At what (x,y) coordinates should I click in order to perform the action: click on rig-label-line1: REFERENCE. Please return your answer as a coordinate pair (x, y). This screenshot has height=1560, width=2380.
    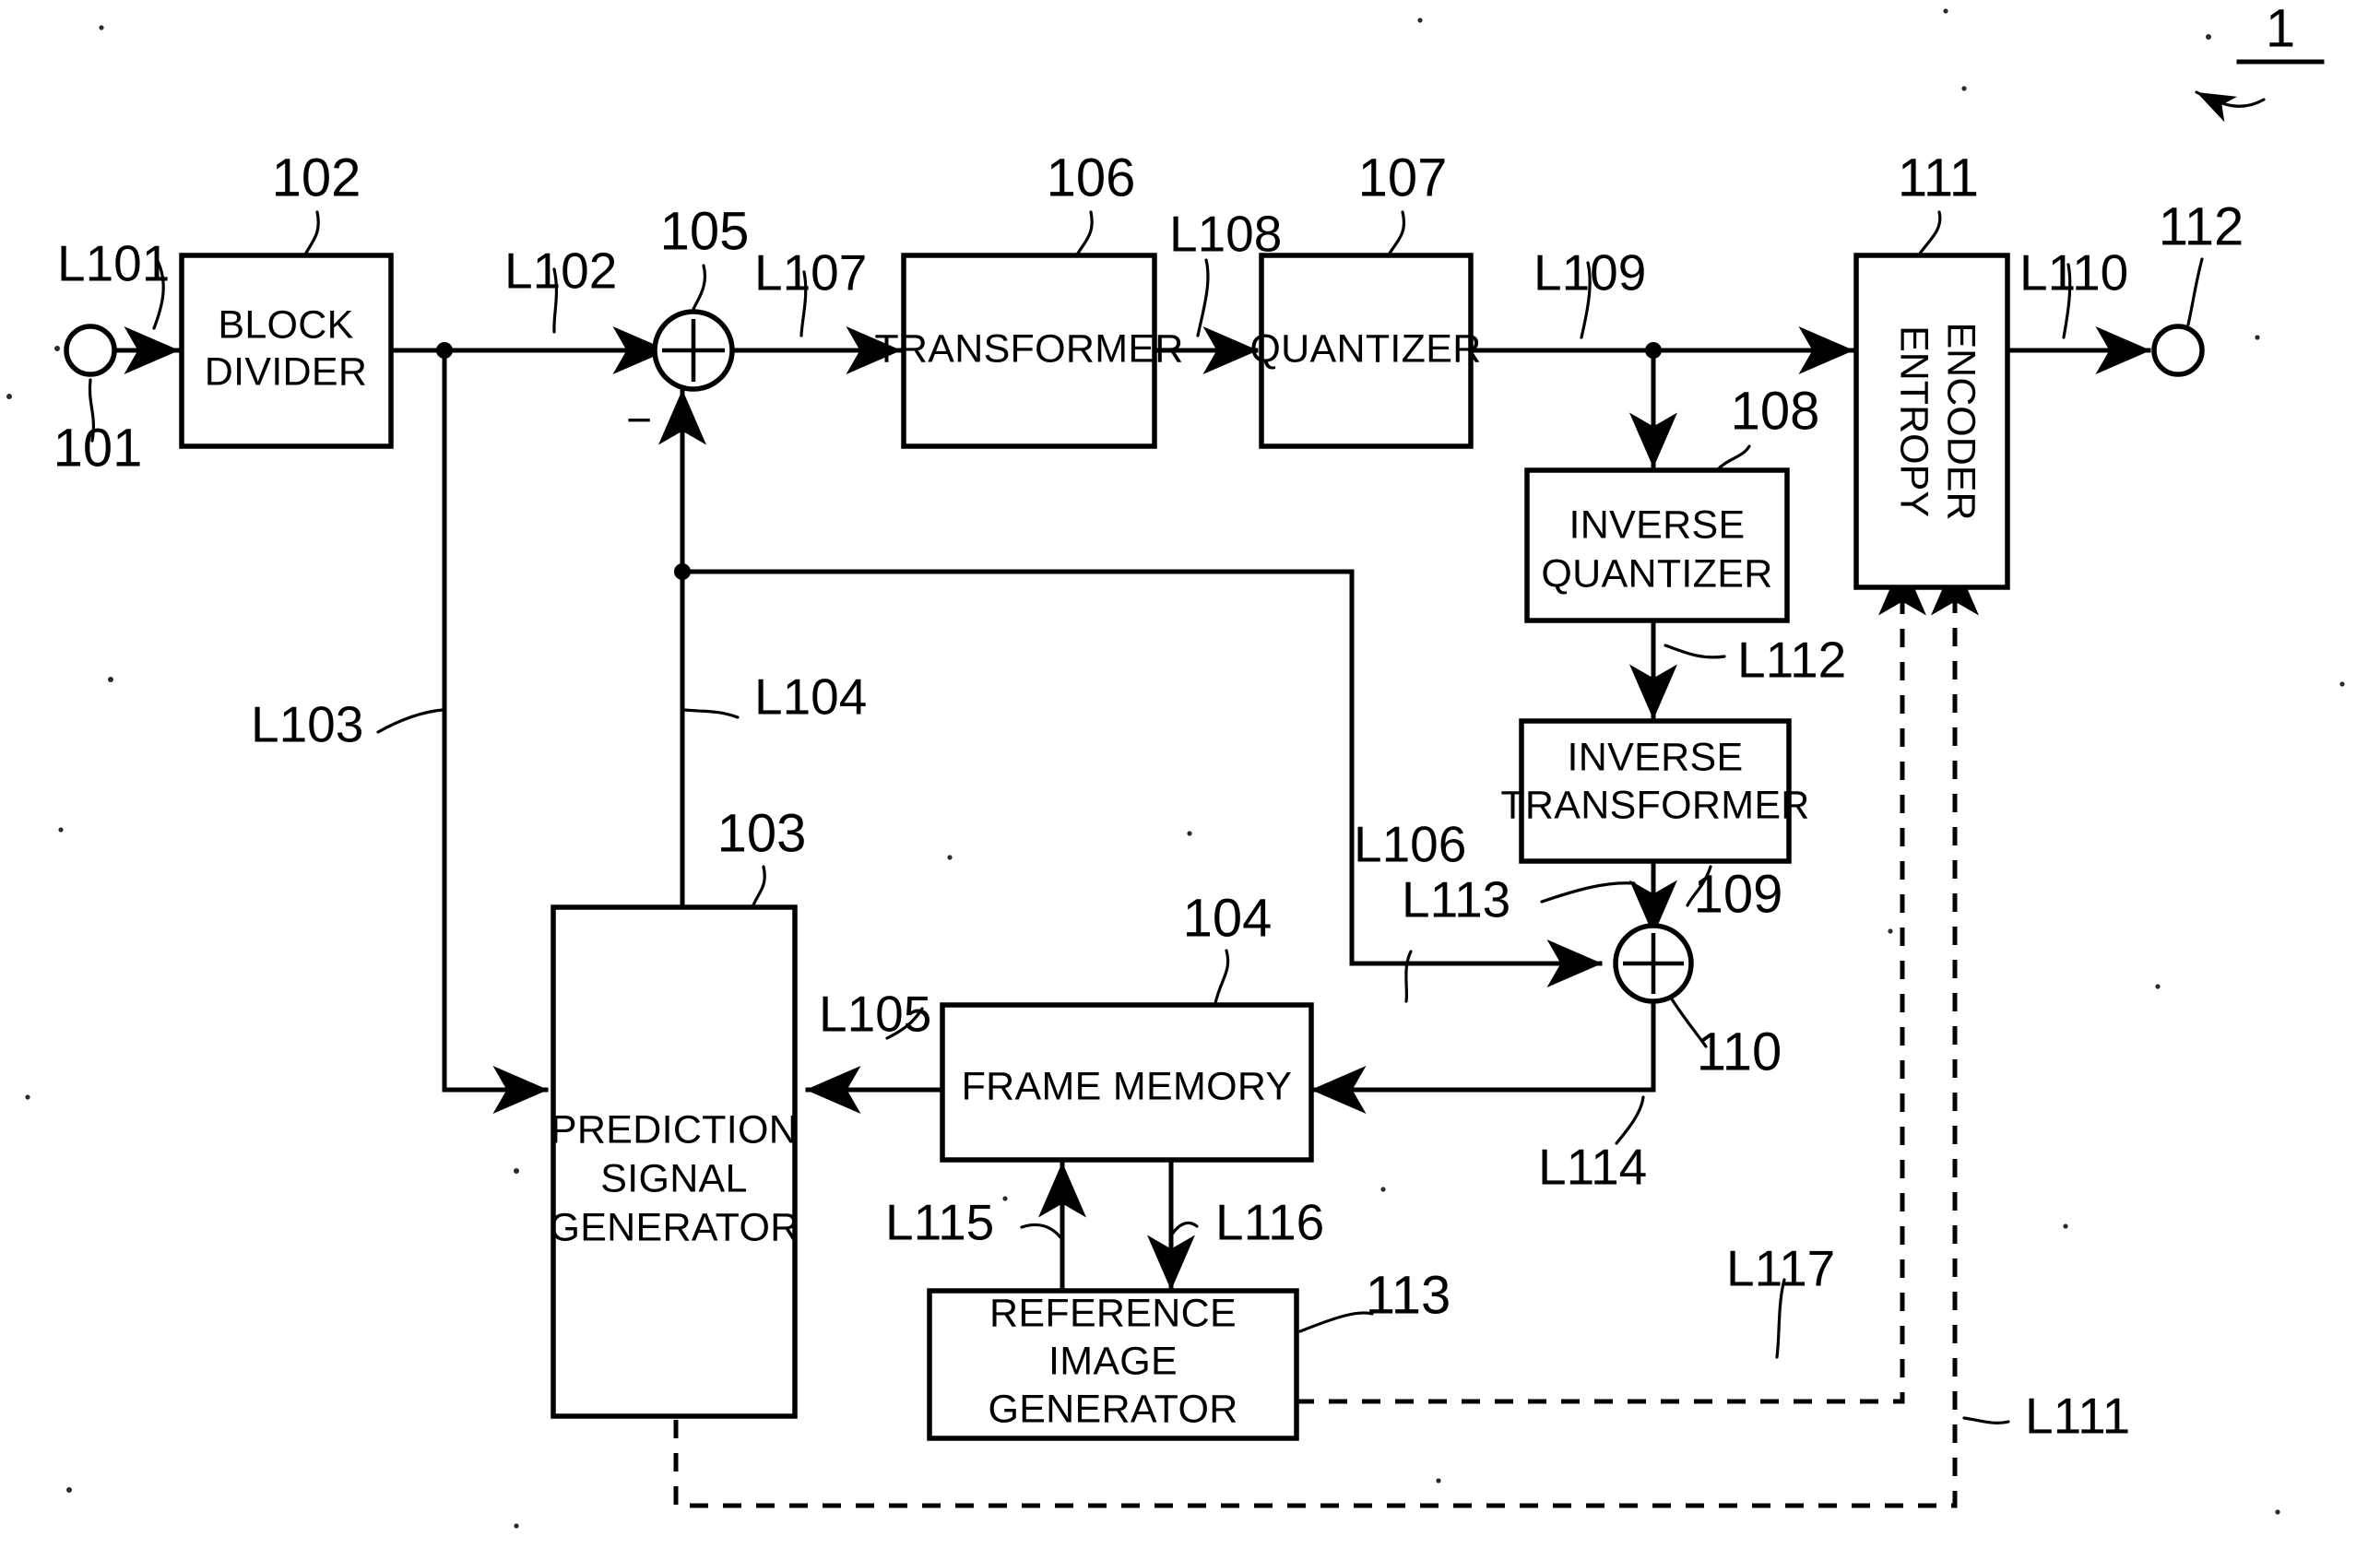
    Looking at the image, I should click on (1113, 1313).